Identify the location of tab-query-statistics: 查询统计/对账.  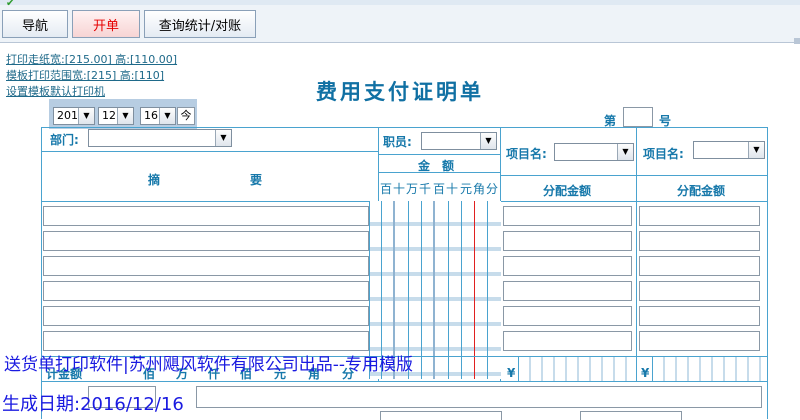
(200, 24).